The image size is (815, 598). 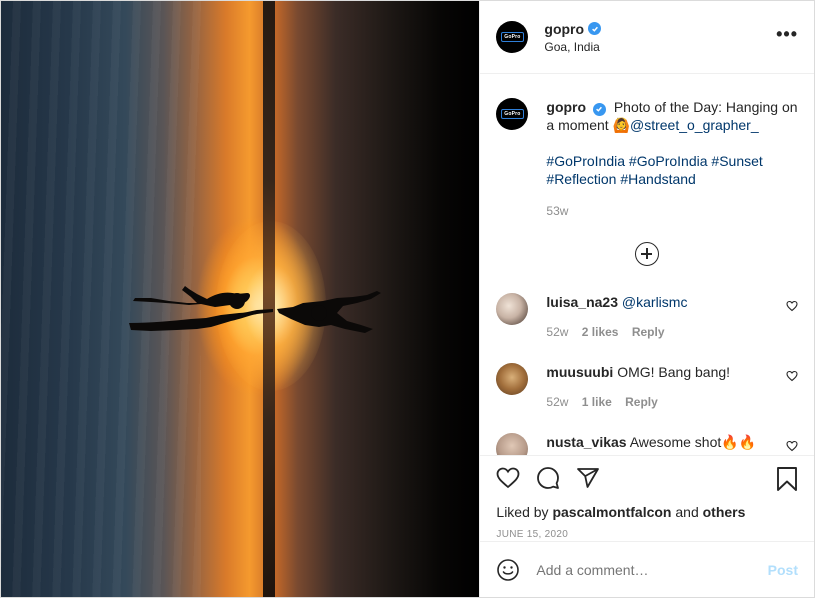 I want to click on comment-text: Awesome shot🔥🔥, so click(x=693, y=442).